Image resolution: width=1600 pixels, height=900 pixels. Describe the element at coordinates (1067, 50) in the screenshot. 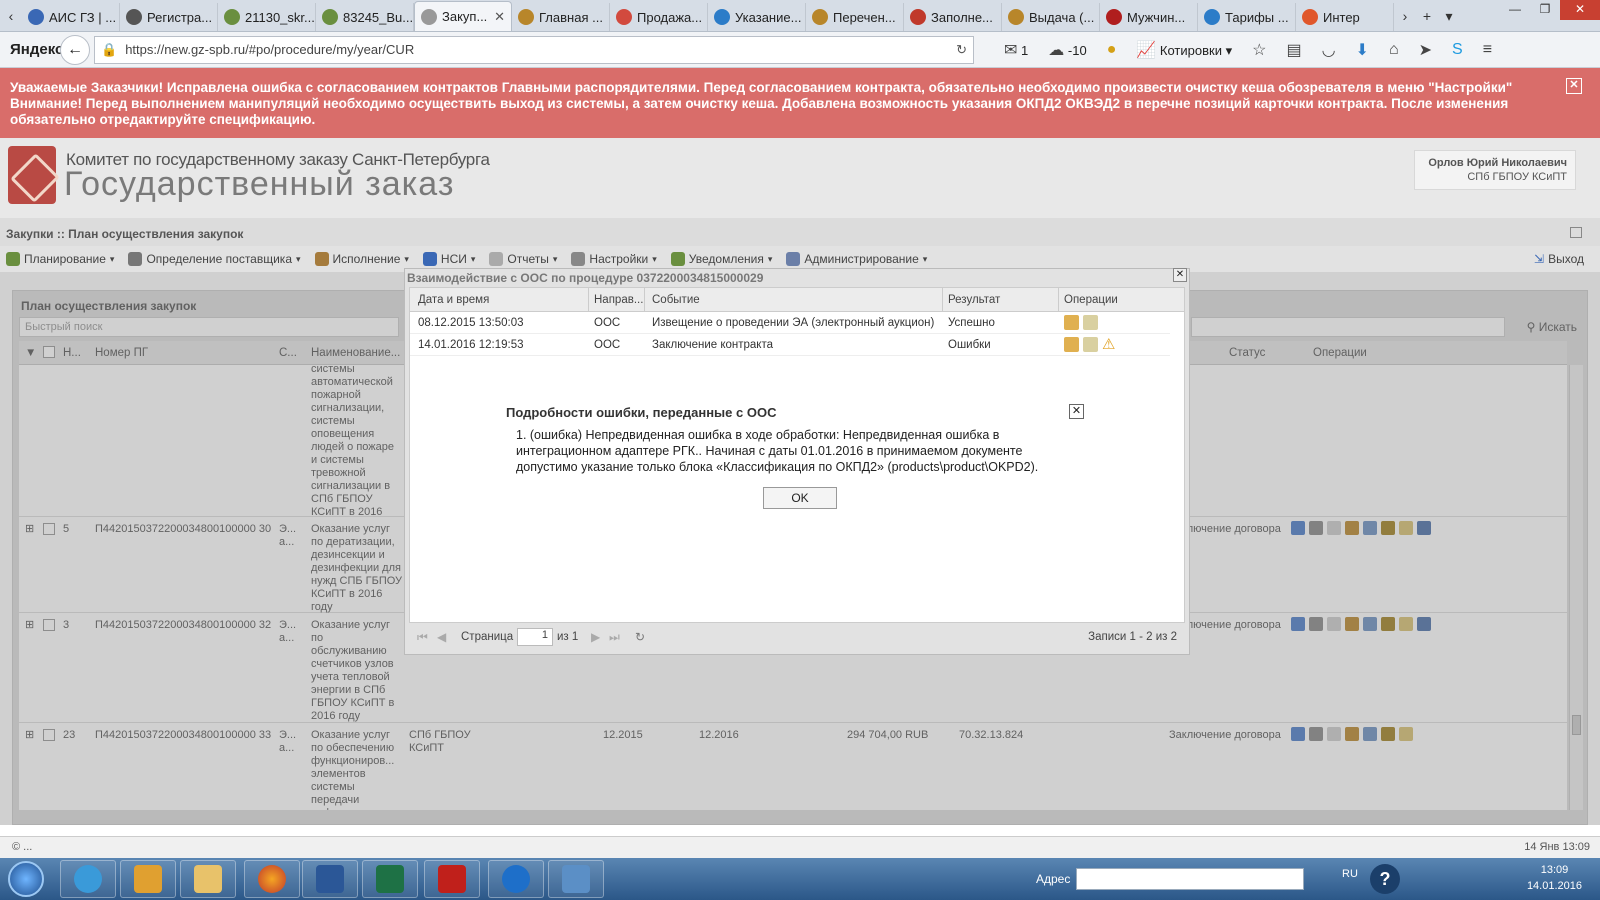

I see `weather-widget: ☁ -10` at that location.